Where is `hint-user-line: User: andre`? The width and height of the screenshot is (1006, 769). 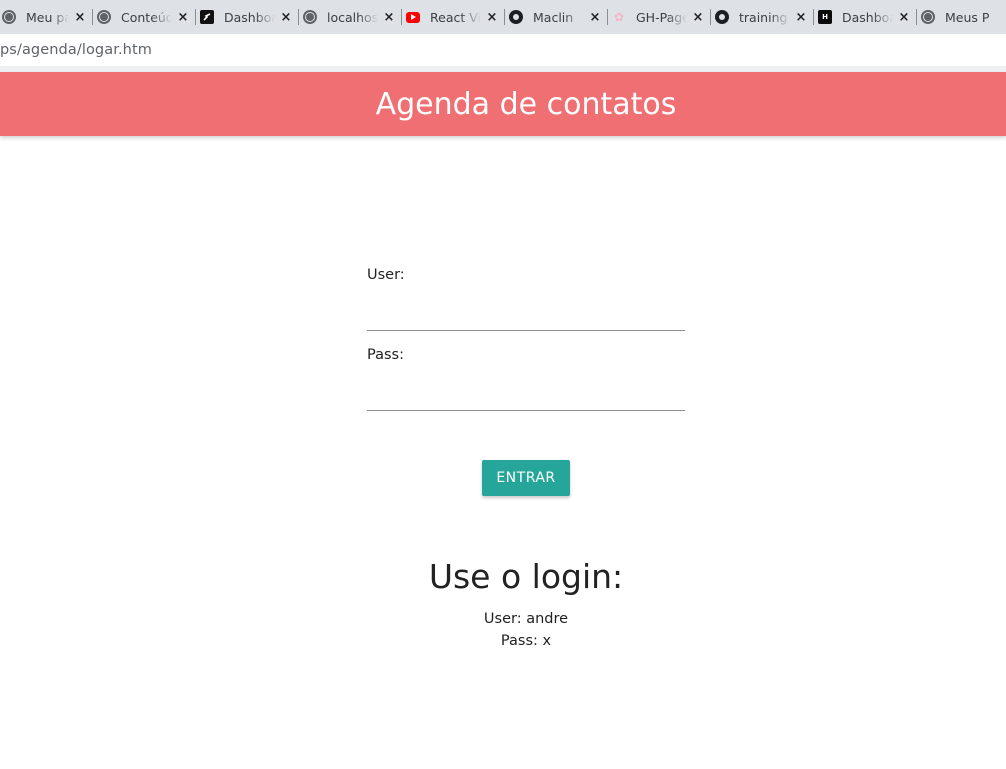
hint-user-line: User: andre is located at coordinates (526, 619).